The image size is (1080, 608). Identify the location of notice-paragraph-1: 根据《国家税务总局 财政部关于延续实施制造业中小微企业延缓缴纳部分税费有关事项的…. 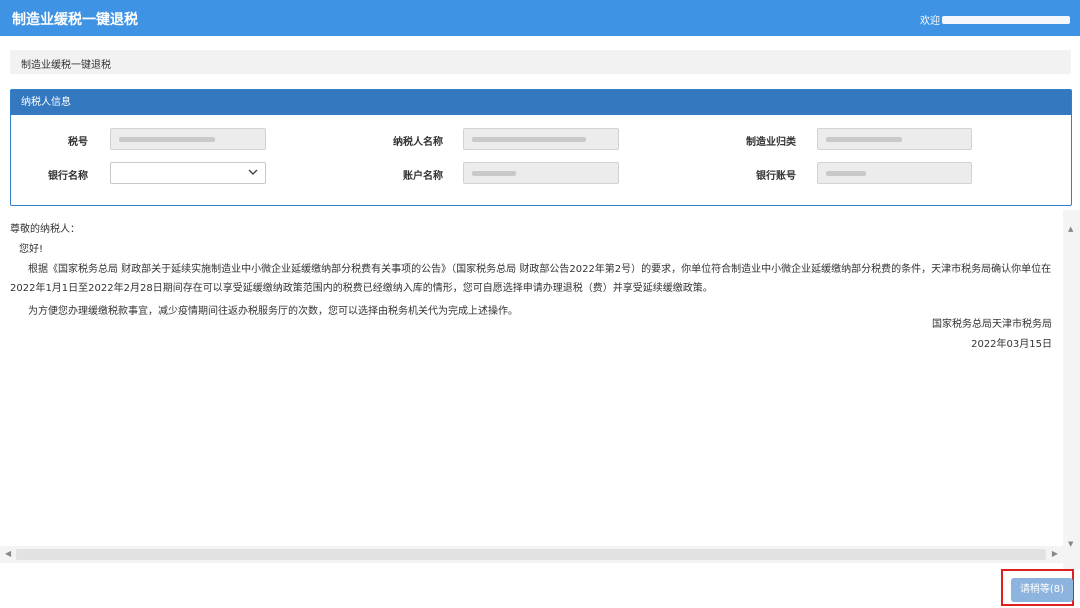
(531, 279).